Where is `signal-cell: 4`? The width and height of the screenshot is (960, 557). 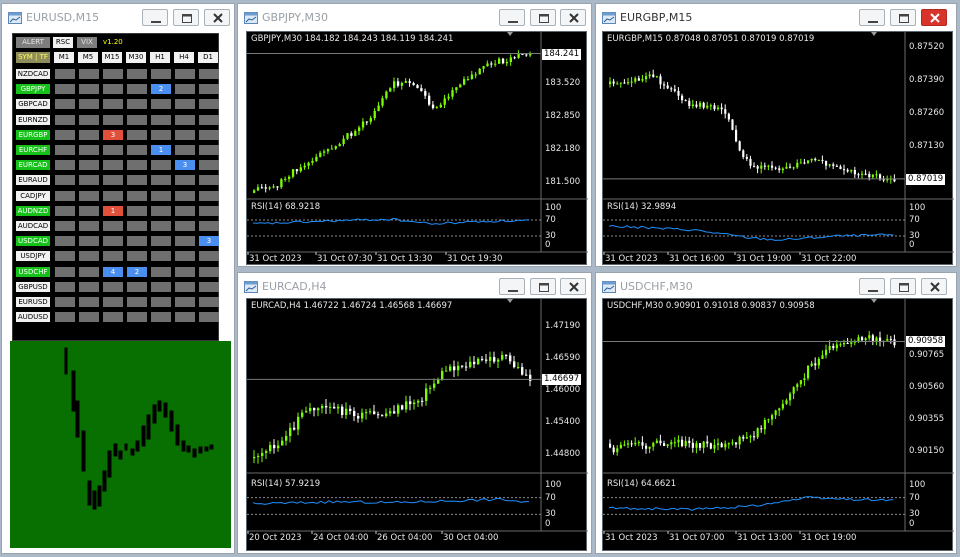 signal-cell: 4 is located at coordinates (113, 271).